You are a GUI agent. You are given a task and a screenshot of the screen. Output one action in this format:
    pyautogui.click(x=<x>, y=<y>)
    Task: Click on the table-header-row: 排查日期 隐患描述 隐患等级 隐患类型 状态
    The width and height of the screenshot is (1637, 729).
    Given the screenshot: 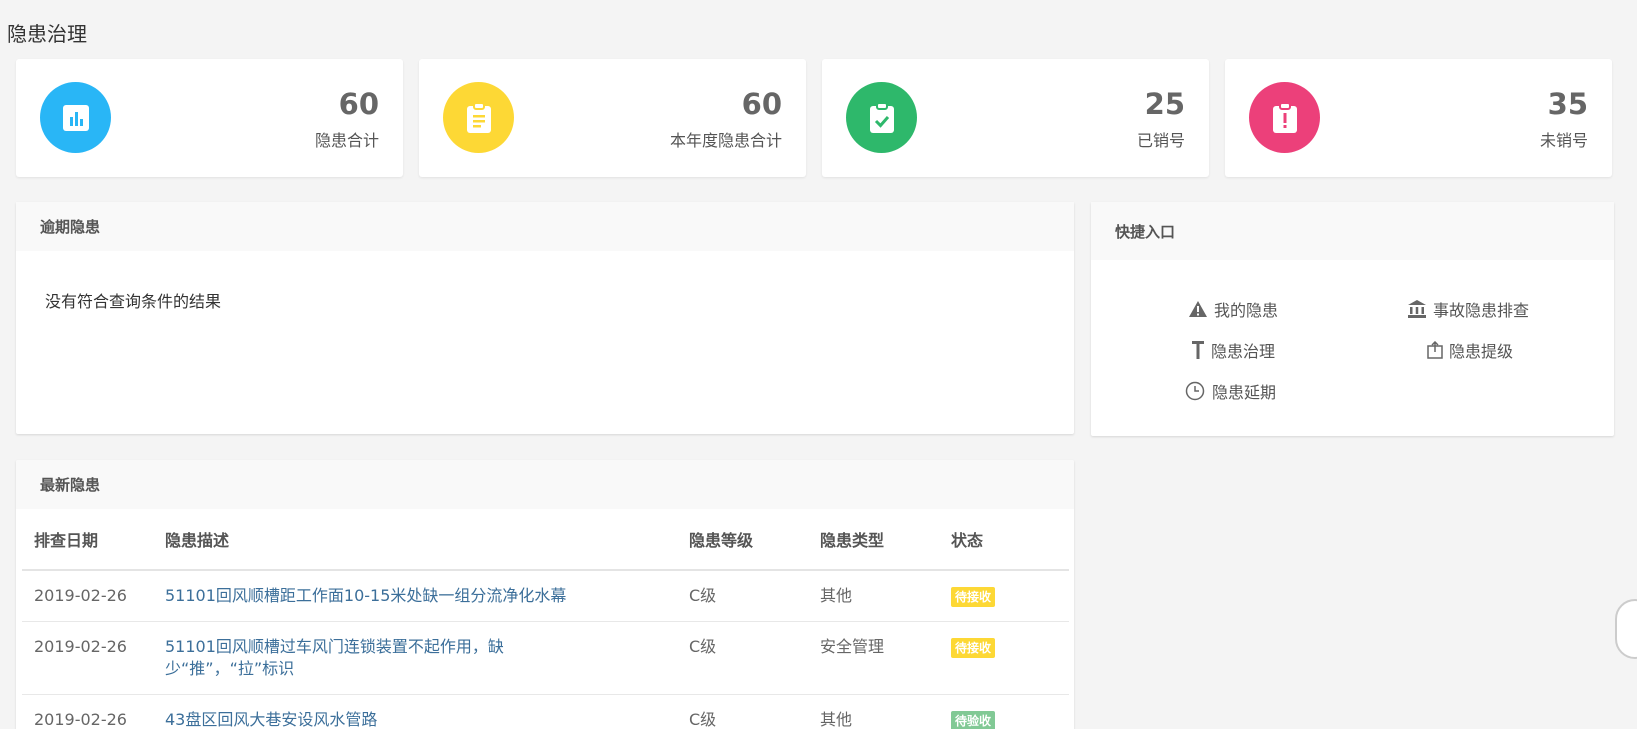 What is the action you would take?
    pyautogui.click(x=545, y=540)
    